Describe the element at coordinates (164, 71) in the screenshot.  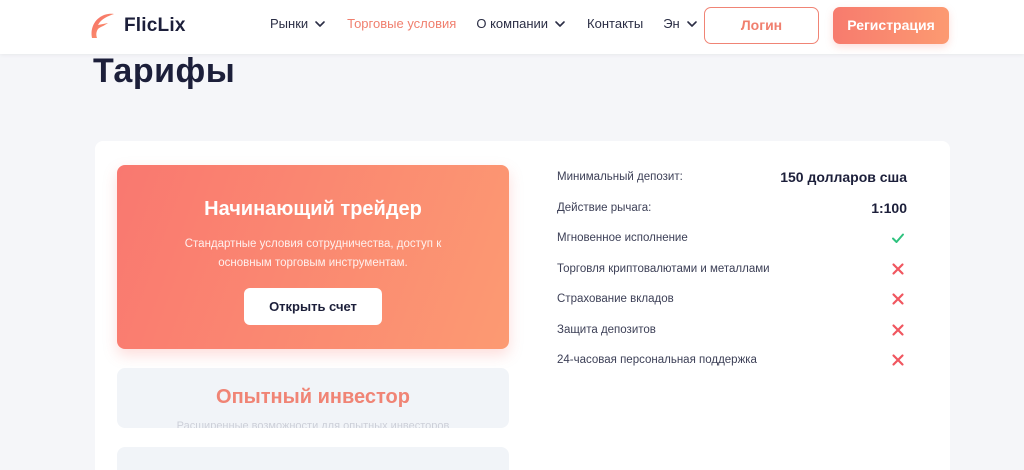
I see `page-title: Тарифы` at that location.